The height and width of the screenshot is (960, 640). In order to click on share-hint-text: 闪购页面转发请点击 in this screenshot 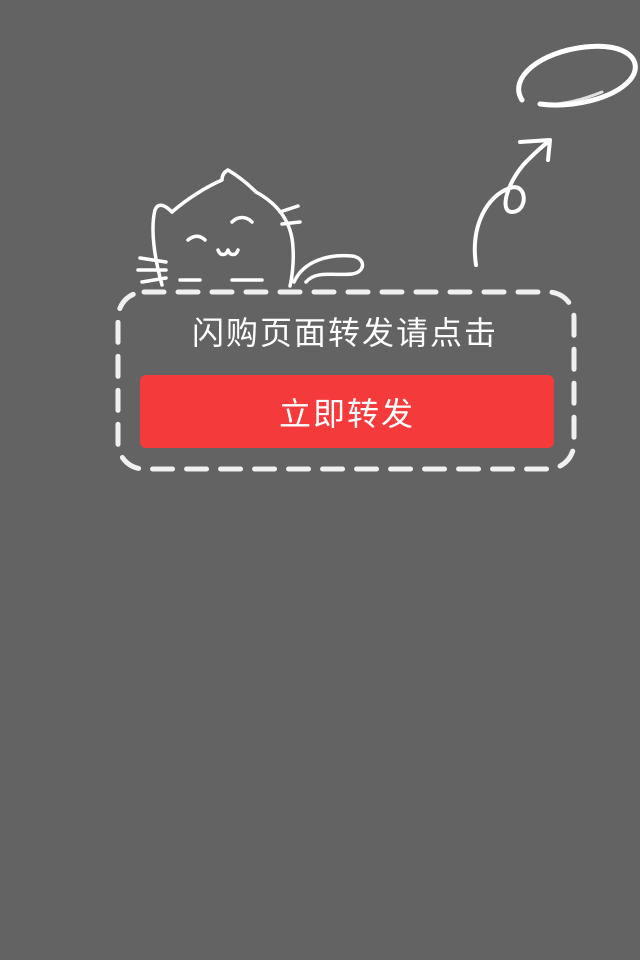, I will do `click(344, 333)`.